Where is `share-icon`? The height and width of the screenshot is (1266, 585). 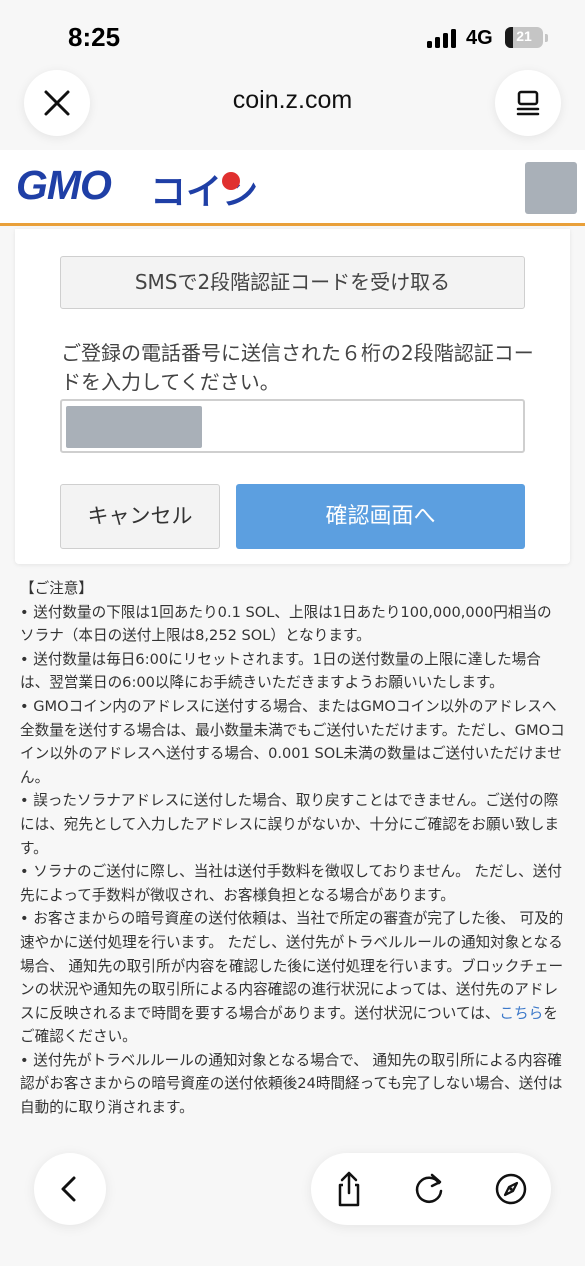 share-icon is located at coordinates (349, 1189).